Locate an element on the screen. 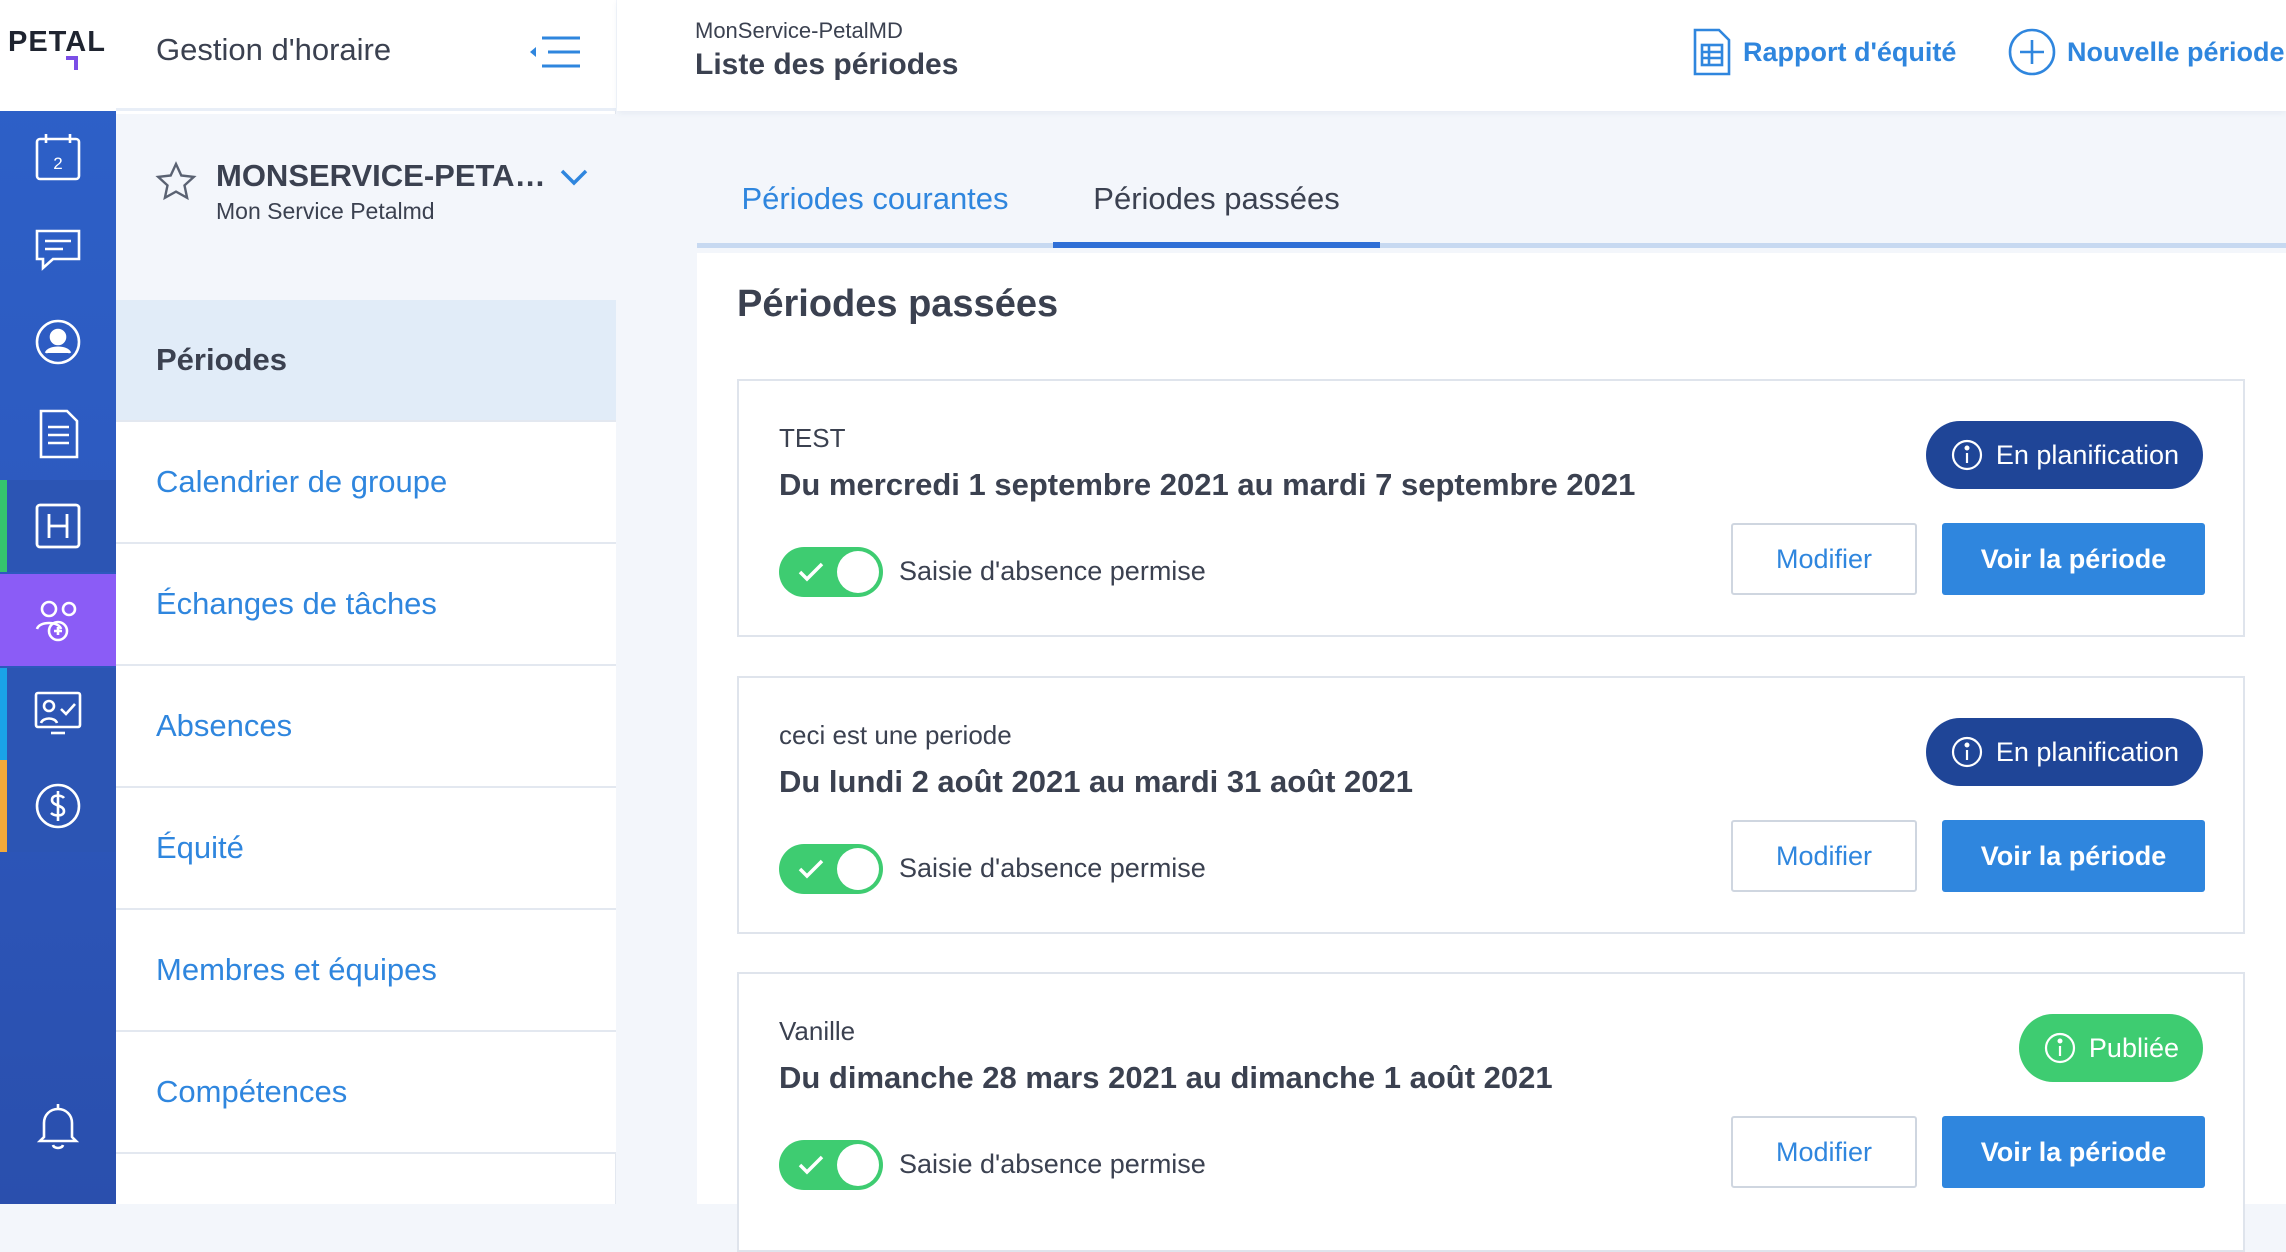 This screenshot has width=2286, height=1252. status-label: En planification is located at coordinates (2087, 751).